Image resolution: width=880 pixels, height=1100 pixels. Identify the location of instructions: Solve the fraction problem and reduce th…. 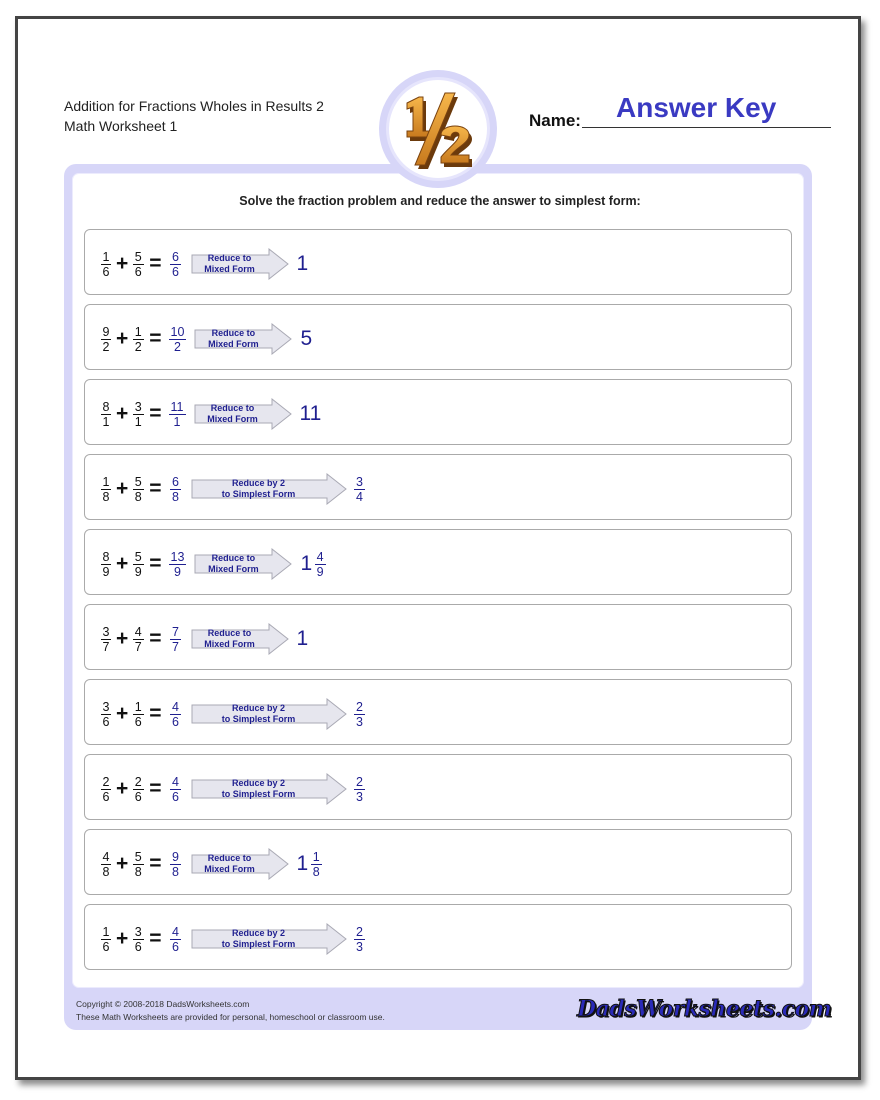
(440, 201).